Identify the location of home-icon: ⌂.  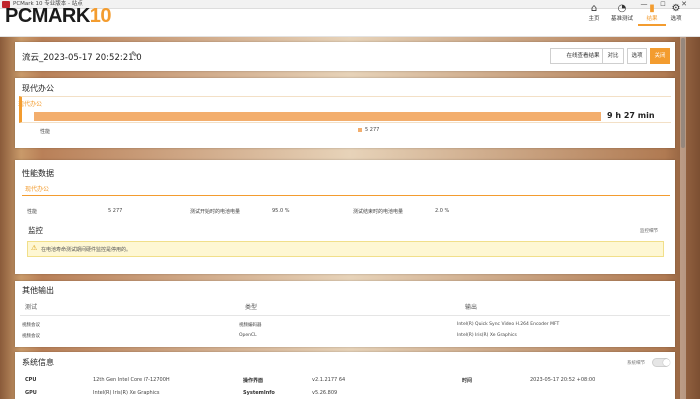
(594, 8).